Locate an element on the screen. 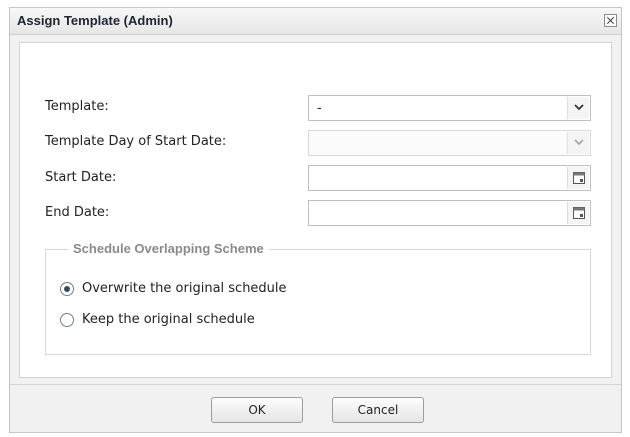 The image size is (630, 437). overwrite-radio is located at coordinates (67, 289).